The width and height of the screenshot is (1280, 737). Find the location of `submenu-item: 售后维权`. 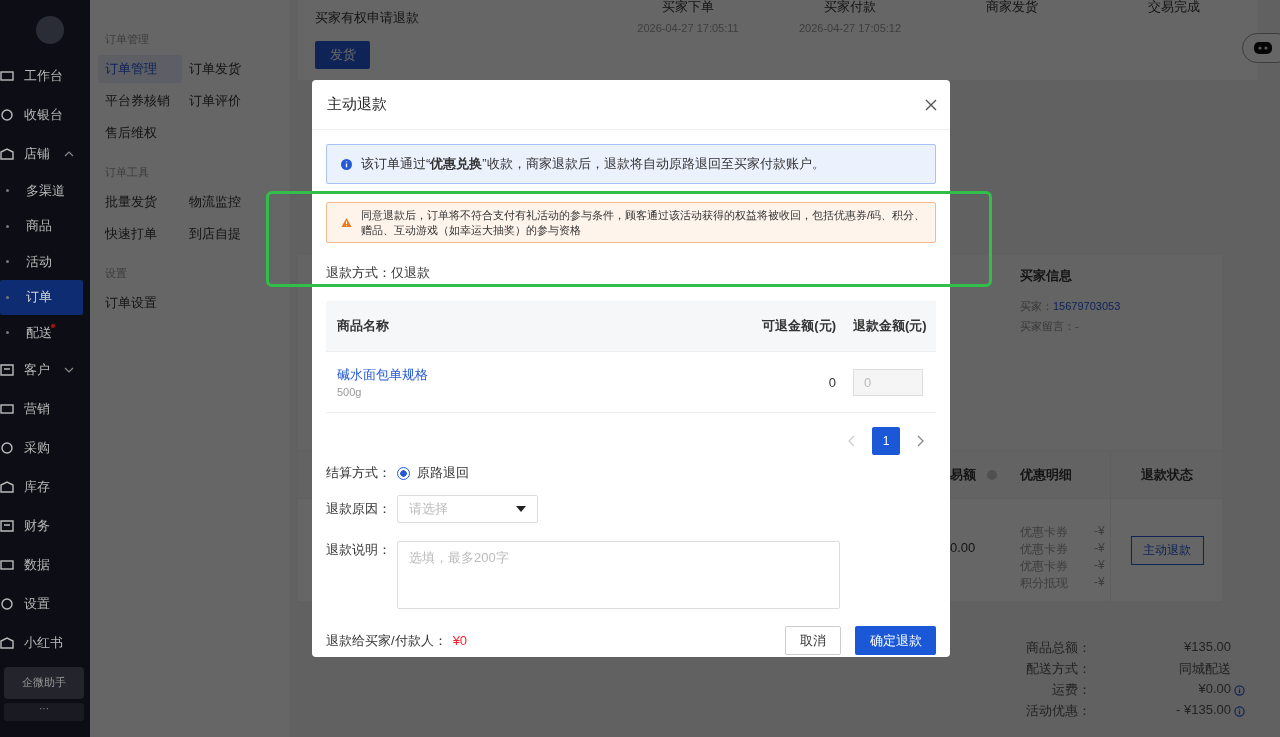

submenu-item: 售后维权 is located at coordinates (140, 133).